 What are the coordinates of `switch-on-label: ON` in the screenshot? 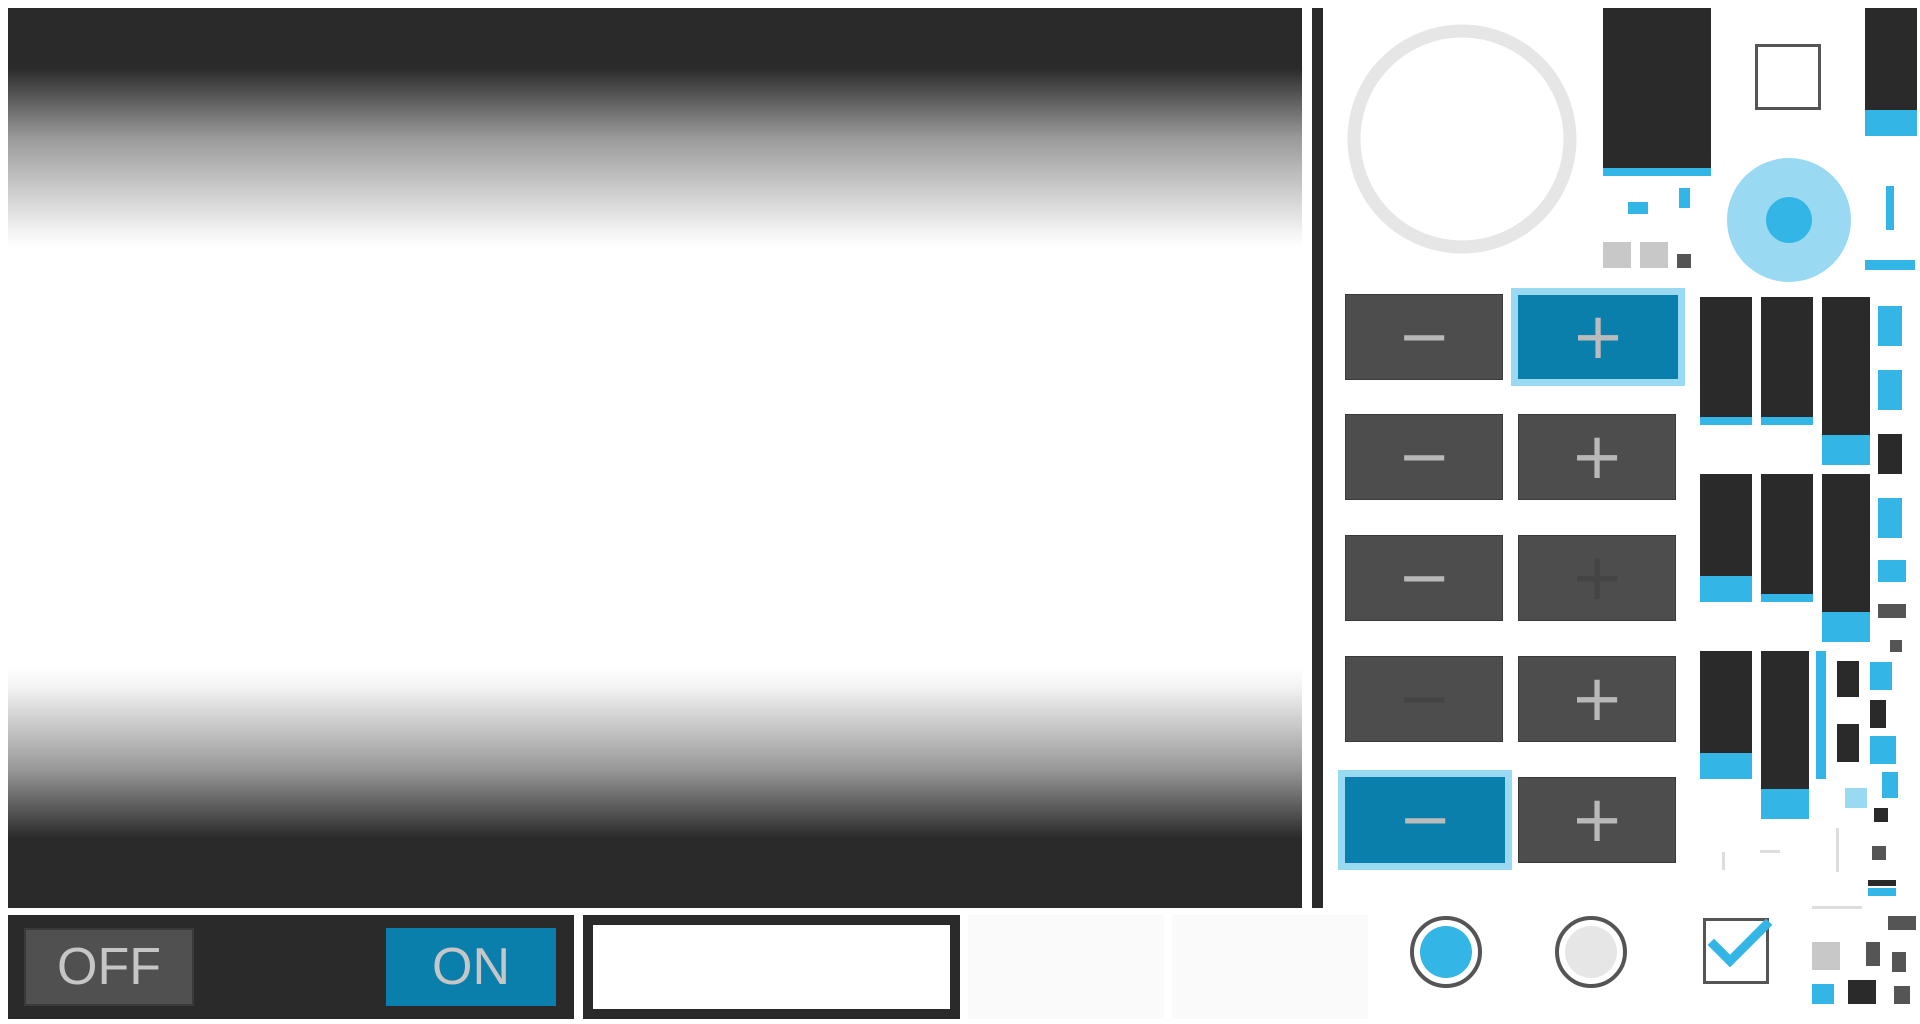 It's located at (471, 967).